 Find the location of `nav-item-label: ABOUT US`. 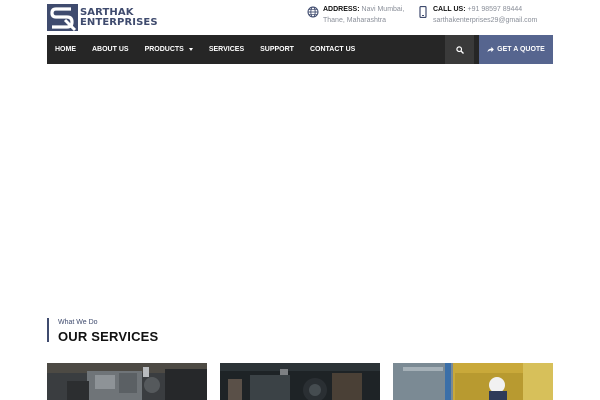

nav-item-label: ABOUT US is located at coordinates (110, 49).